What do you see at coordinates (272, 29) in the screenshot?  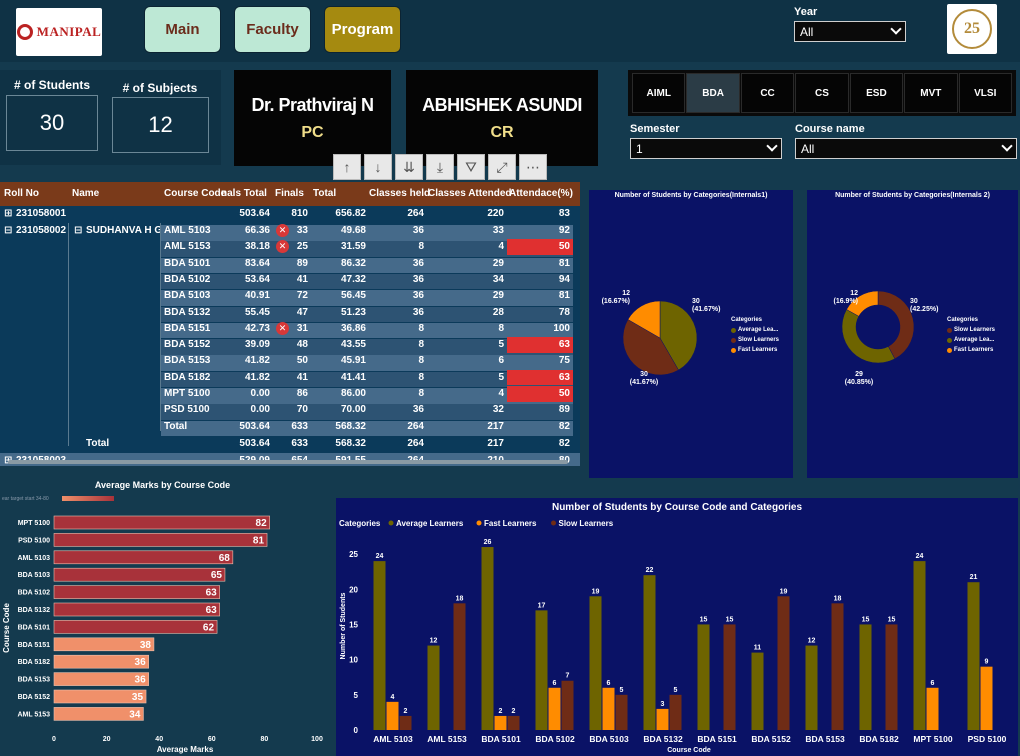 I see `nav-faculty-button: Faculty` at bounding box center [272, 29].